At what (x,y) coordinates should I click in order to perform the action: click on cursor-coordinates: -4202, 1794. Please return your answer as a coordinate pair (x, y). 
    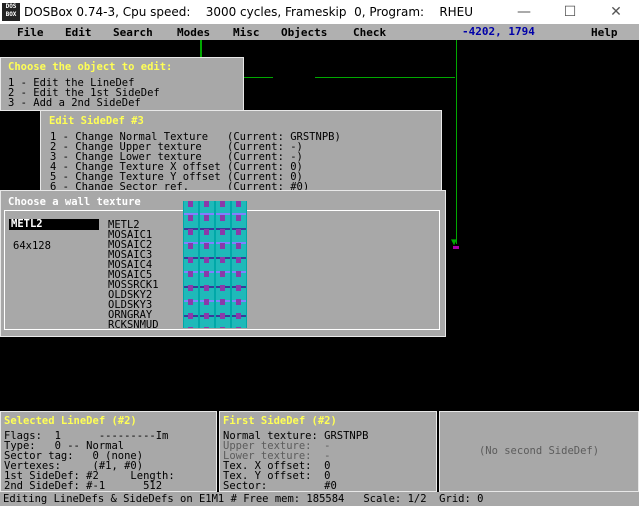
    Looking at the image, I should click on (521, 32).